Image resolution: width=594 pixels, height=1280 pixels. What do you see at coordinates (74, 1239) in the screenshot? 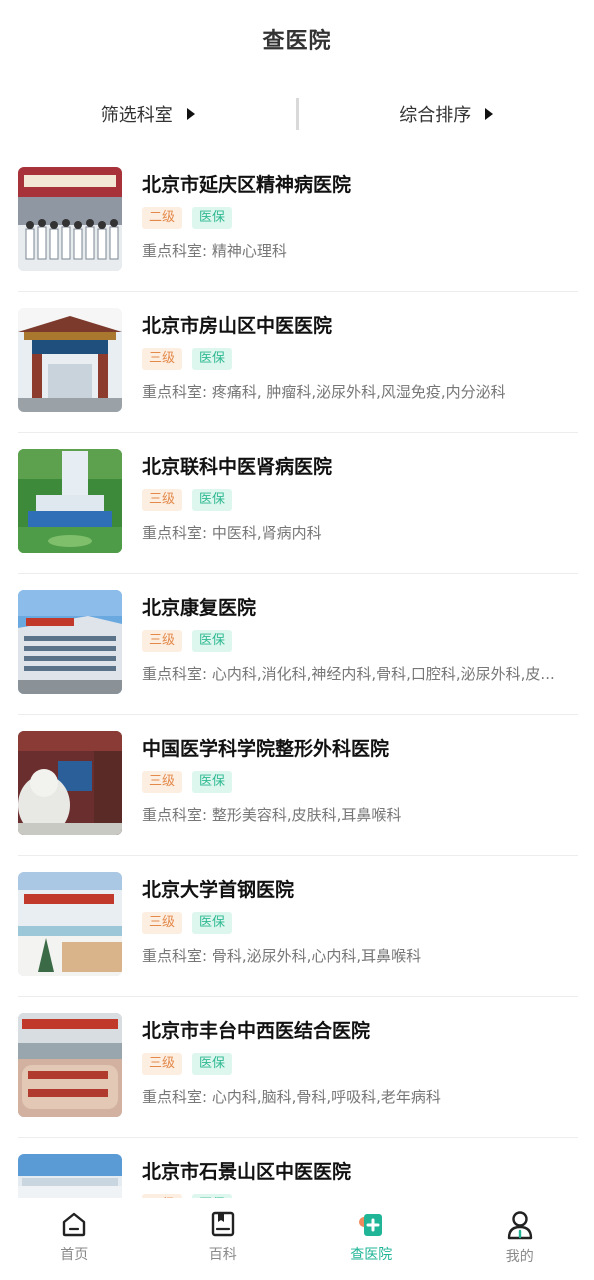
I see `tab-home: 首页` at bounding box center [74, 1239].